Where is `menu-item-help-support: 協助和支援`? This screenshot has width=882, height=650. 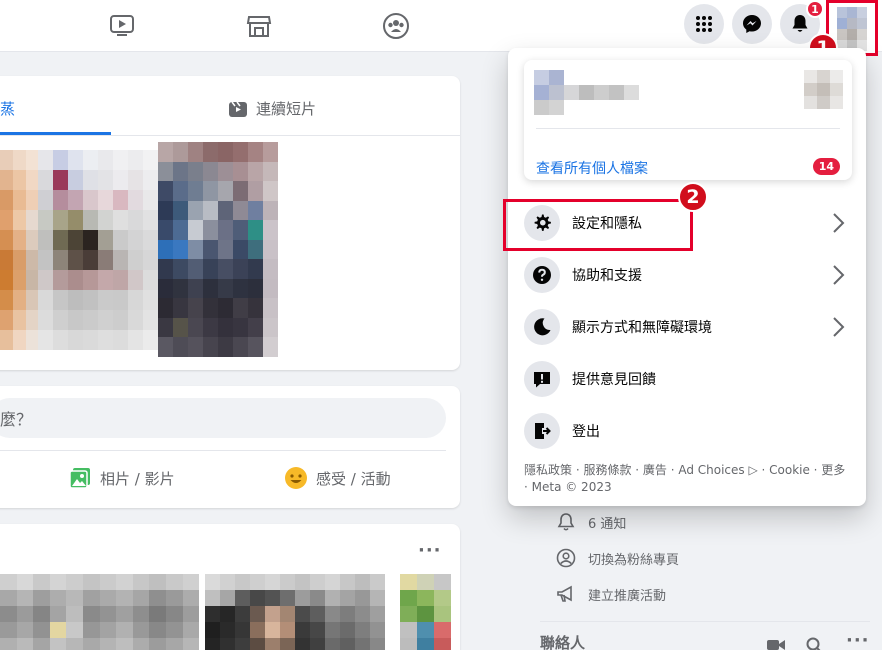 menu-item-help-support: 協助和支援 is located at coordinates (687, 275).